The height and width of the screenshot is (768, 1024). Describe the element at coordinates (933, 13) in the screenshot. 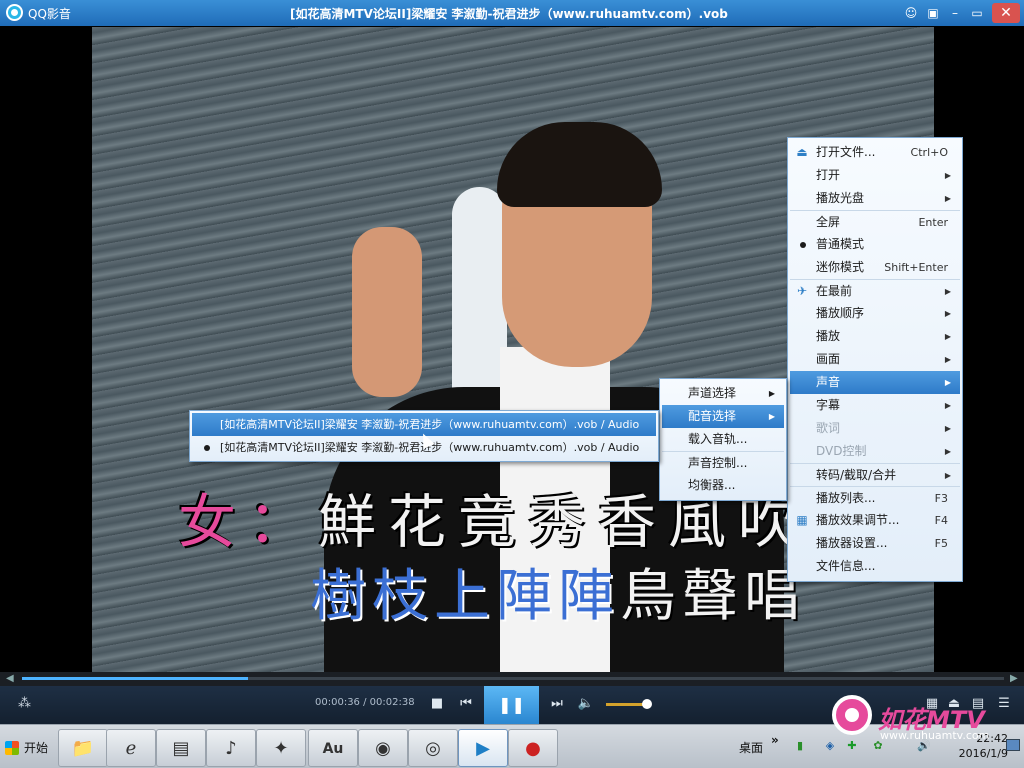

I see `skin-button: ▣` at that location.